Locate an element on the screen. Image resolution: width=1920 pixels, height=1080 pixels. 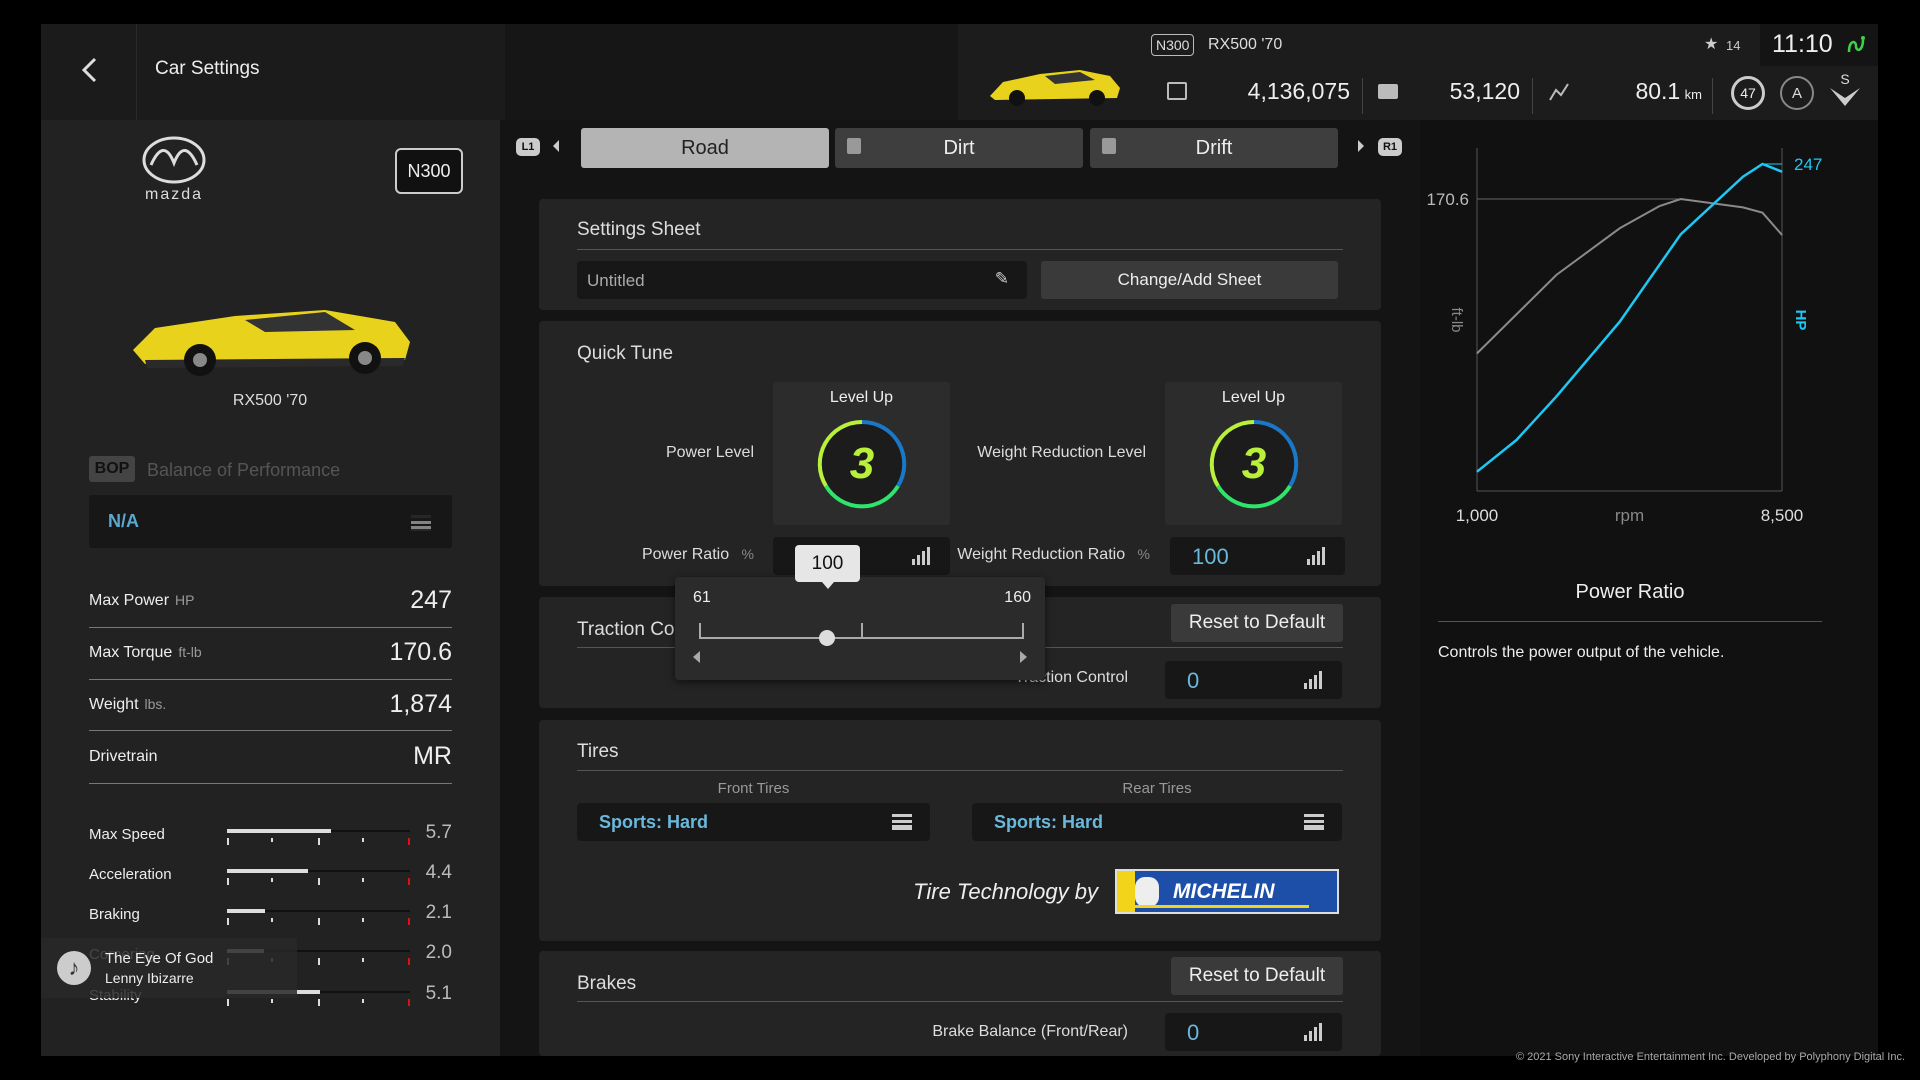
brakes-reset-button: Reset to Default is located at coordinates (1257, 976).